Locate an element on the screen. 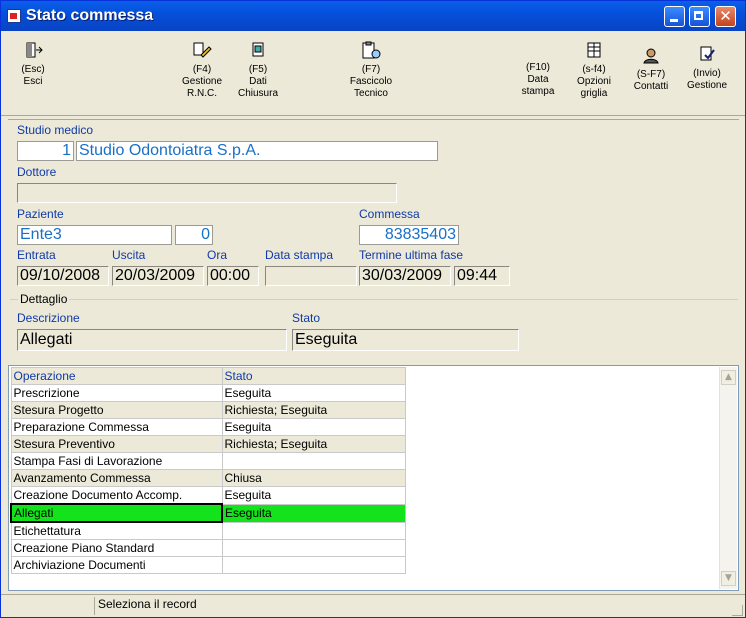 The width and height of the screenshot is (746, 618). status-bar: Seleziona il record is located at coordinates (373, 605).